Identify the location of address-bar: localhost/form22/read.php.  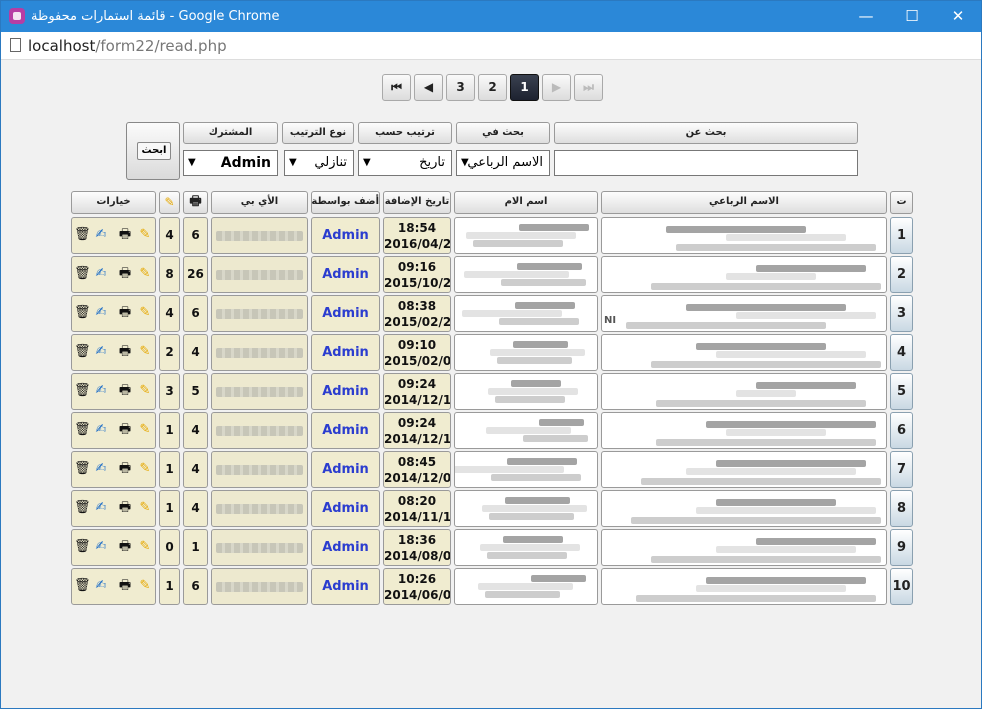
(491, 46).